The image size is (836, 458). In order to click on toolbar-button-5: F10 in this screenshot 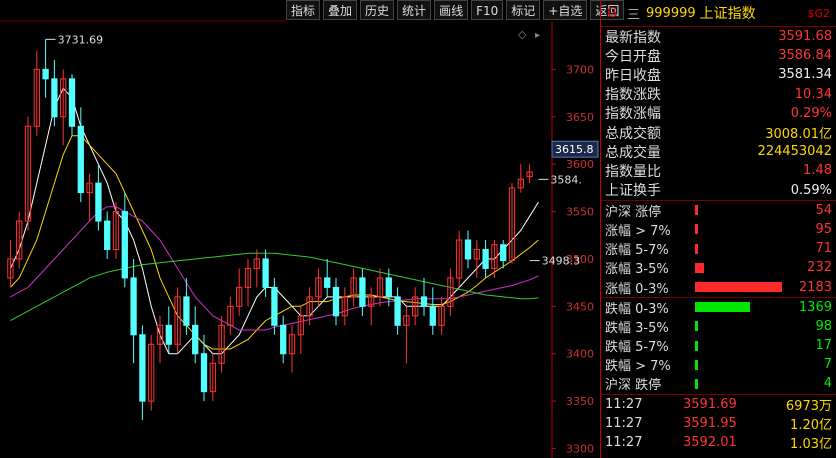, I will do `click(487, 10)`.